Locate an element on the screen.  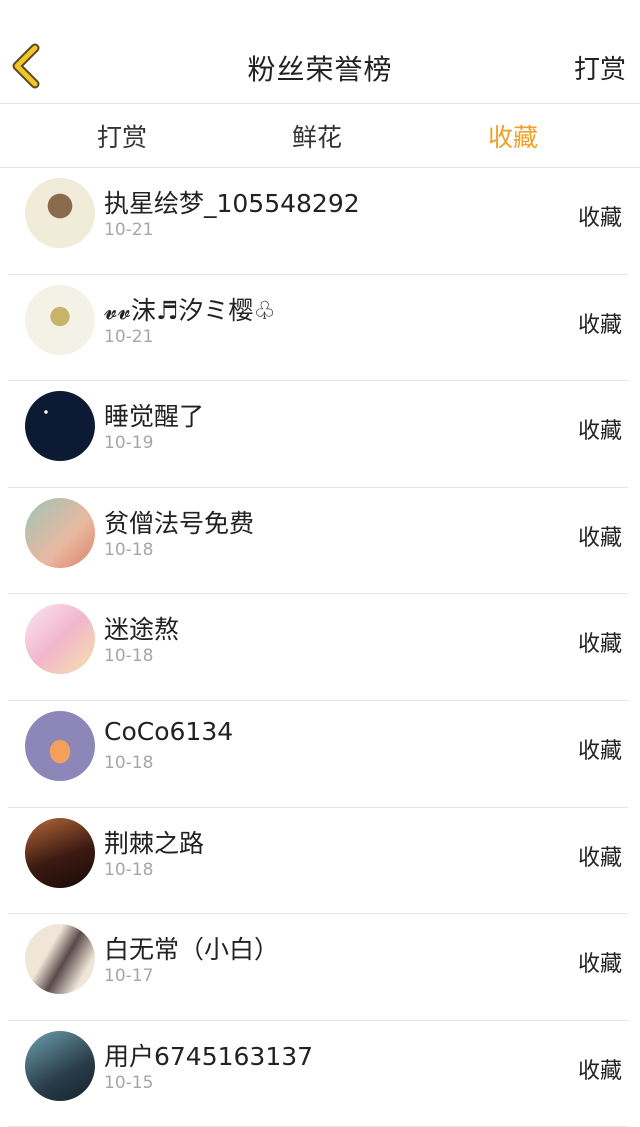
fan-name: 用户6745163137 is located at coordinates (209, 1056).